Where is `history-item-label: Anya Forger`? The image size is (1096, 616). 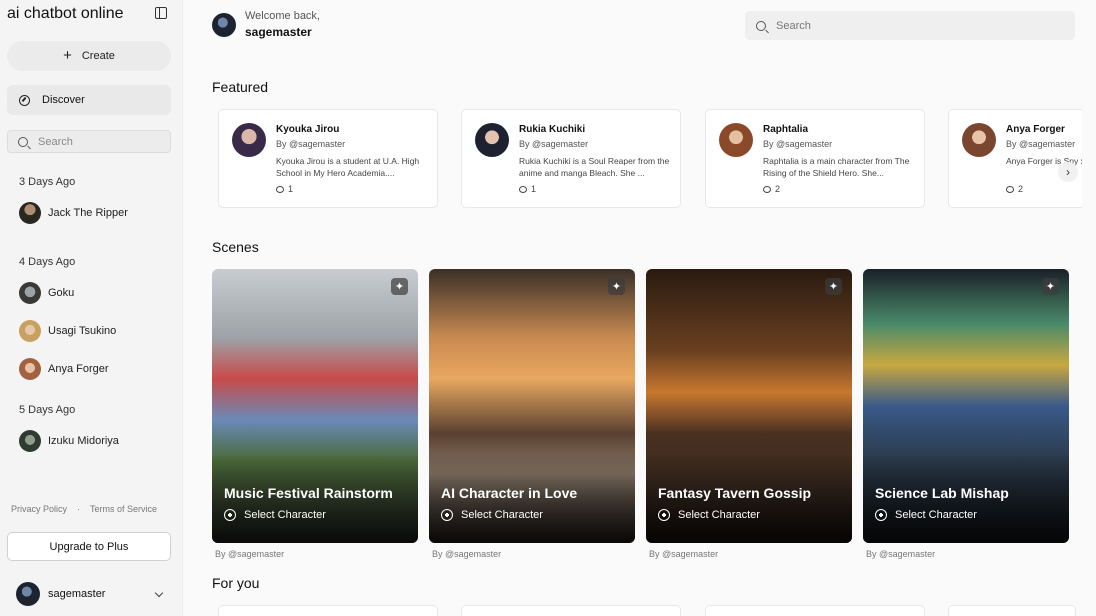 history-item-label: Anya Forger is located at coordinates (78, 369).